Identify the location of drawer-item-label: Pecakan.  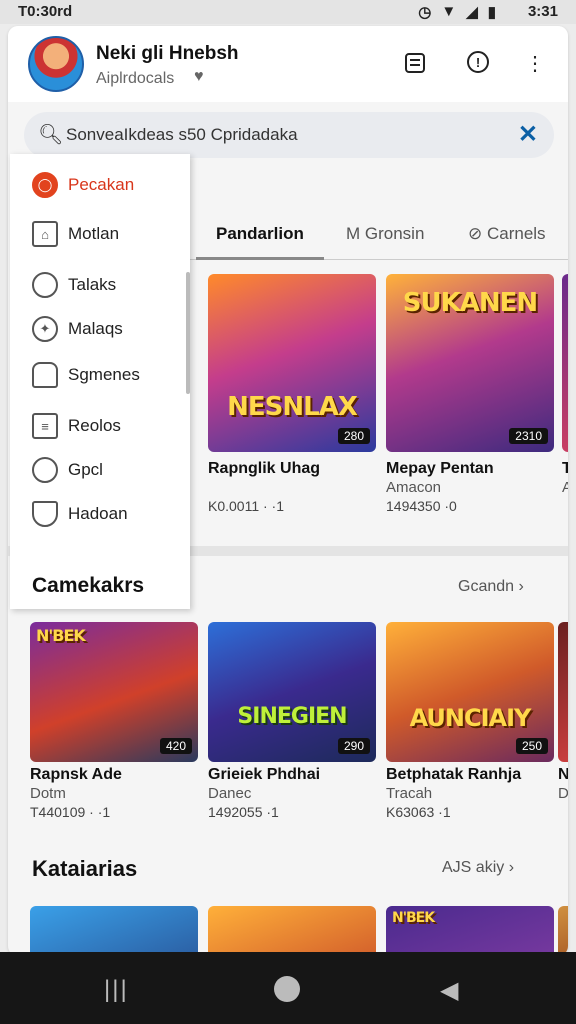
(101, 184).